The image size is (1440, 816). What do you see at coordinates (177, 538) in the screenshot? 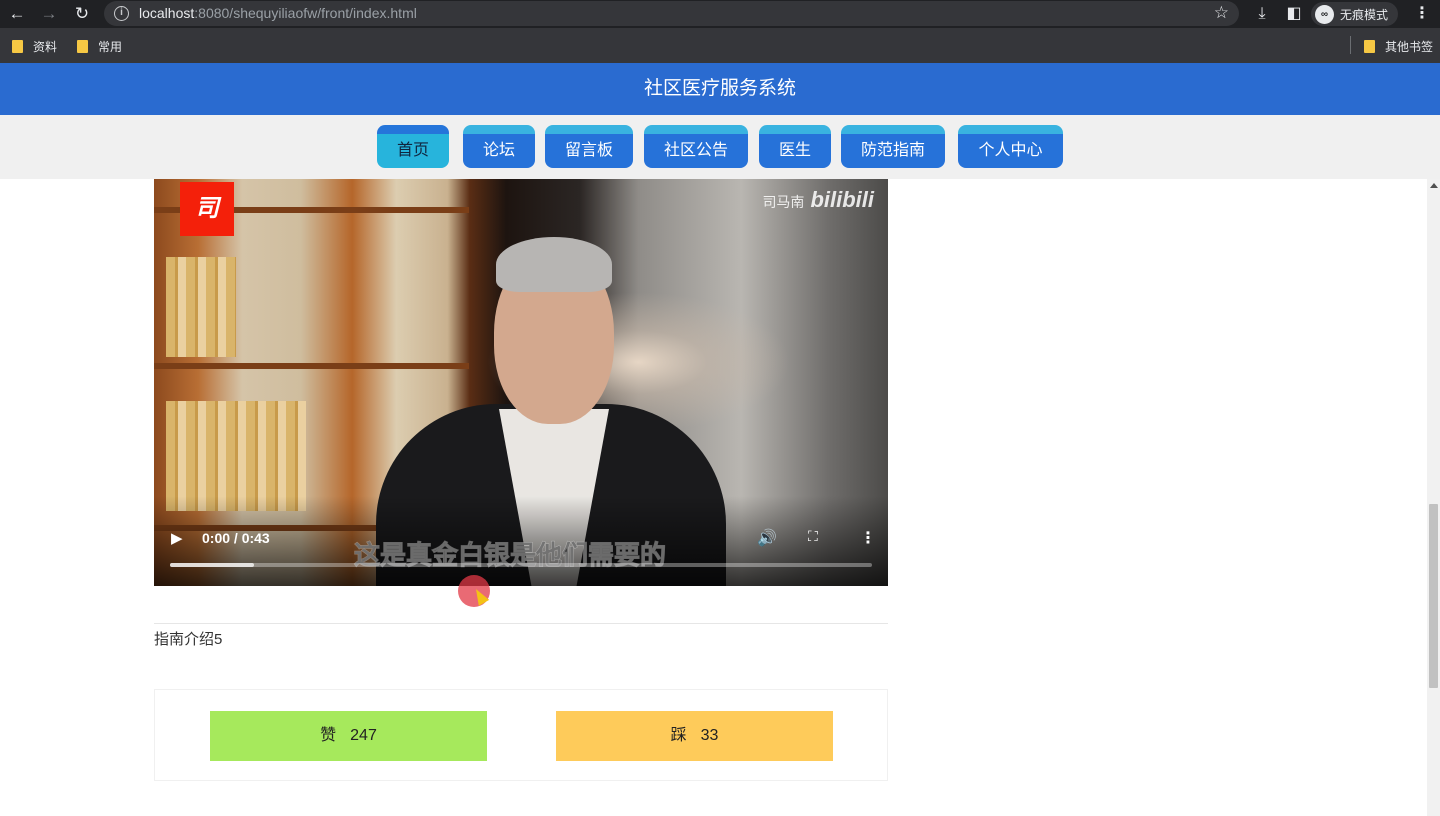
I see `play-icon: ▶` at bounding box center [177, 538].